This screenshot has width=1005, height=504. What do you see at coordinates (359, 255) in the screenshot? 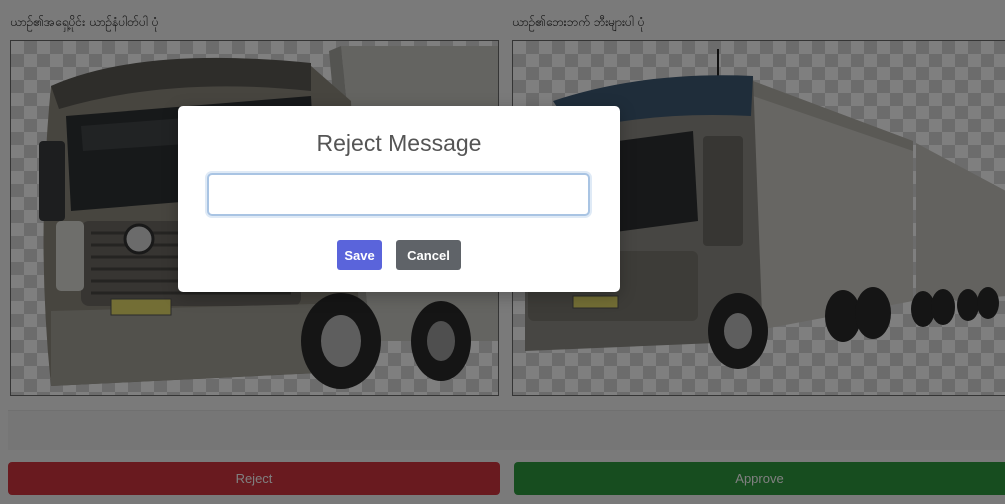
I see `save-button: Save` at bounding box center [359, 255].